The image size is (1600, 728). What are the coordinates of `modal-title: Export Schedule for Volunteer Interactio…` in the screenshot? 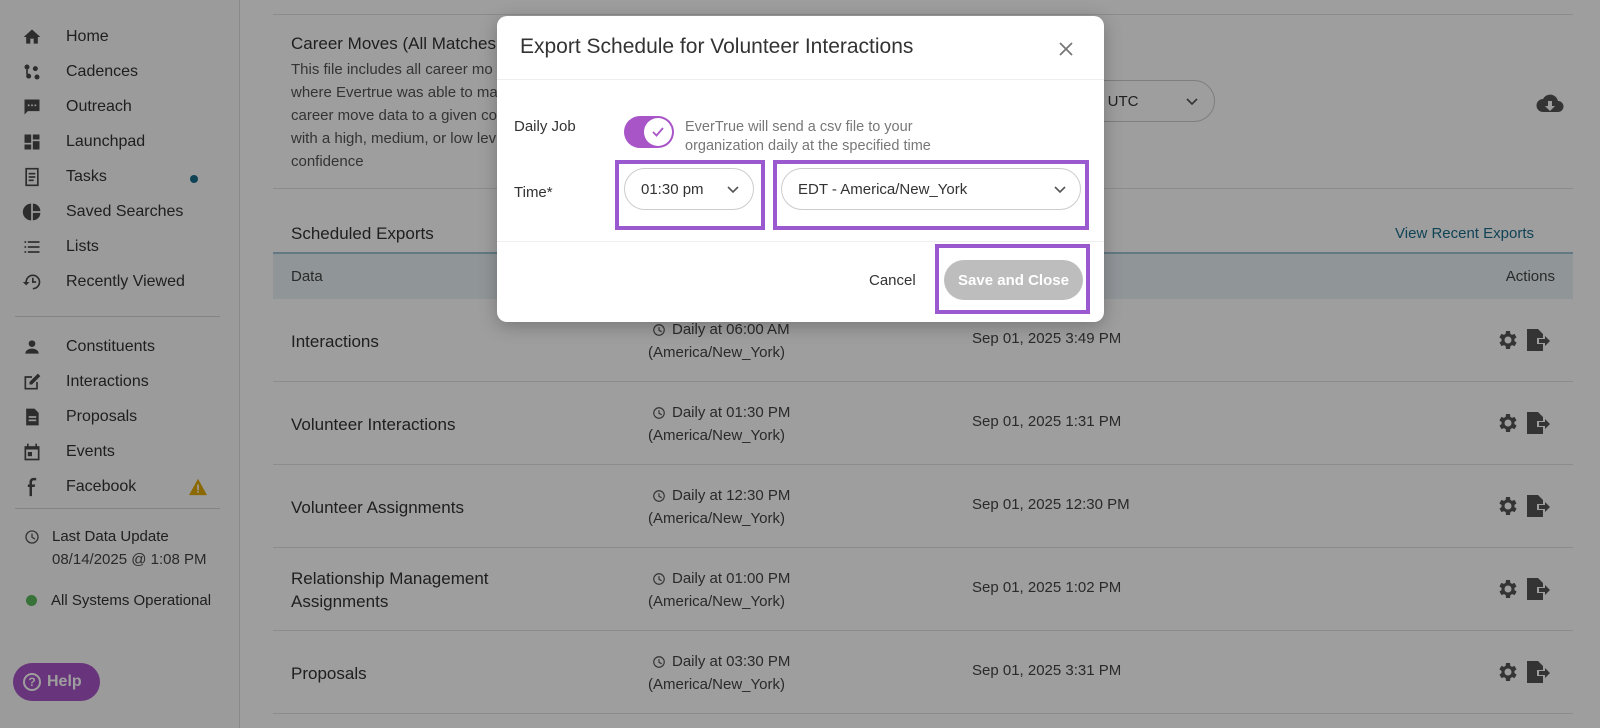 It's located at (717, 46).